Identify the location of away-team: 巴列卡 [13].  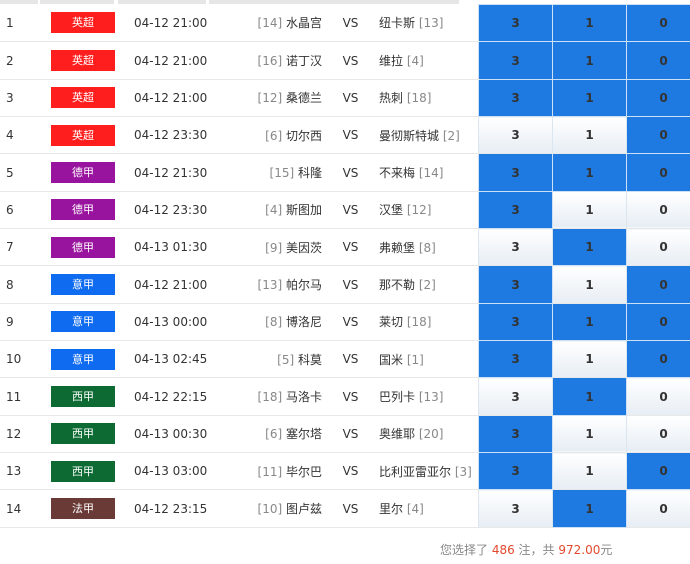
(428, 396).